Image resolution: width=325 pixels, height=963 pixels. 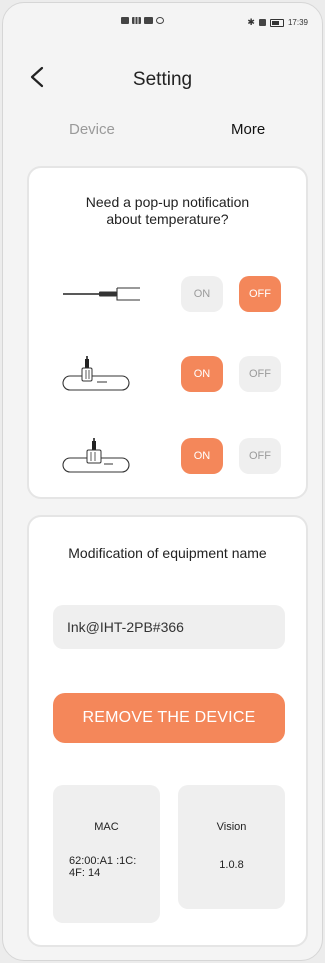 I want to click on vibrate-icon, so click(x=262, y=22).